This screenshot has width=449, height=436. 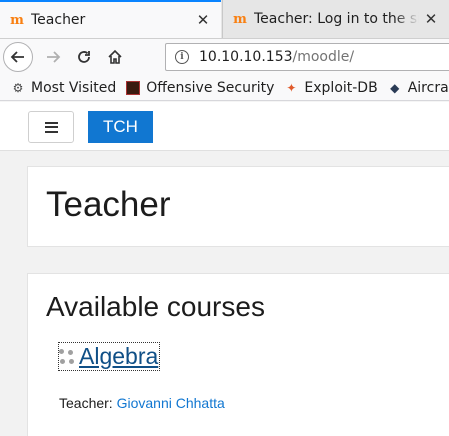 What do you see at coordinates (58, 20) in the screenshot?
I see `tab-title: Teacher` at bounding box center [58, 20].